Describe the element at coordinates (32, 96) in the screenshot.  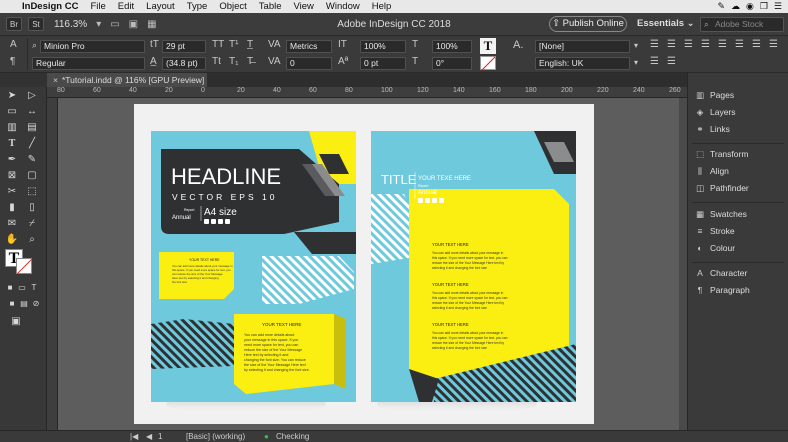
I see `direct-selection-tool-icon: ▷` at that location.